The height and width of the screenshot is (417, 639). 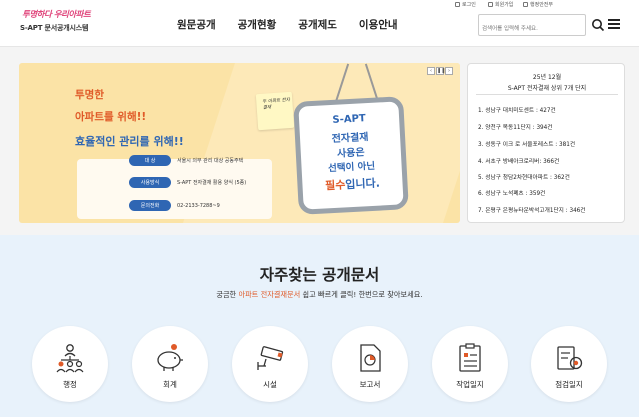 I want to click on building-icon, so click(x=525, y=4).